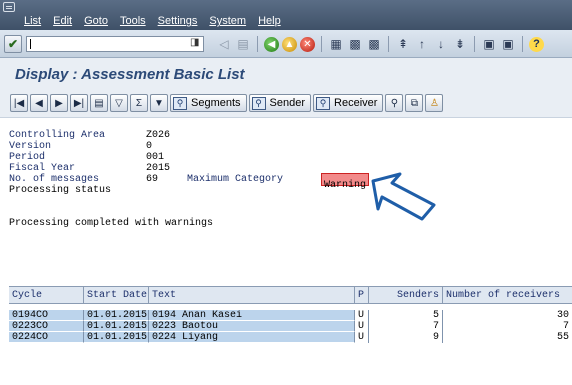  Describe the element at coordinates (158, 168) in the screenshot. I see `fiscal-year-value: 2015` at that location.